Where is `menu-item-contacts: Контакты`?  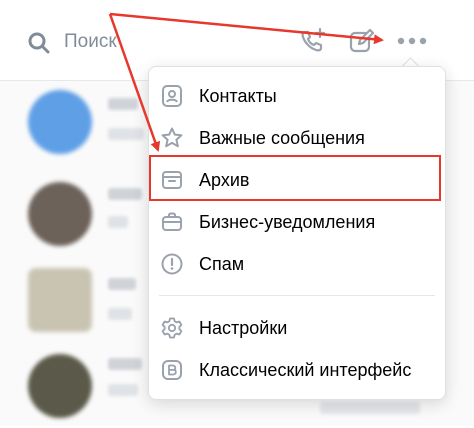 menu-item-contacts: Контакты is located at coordinates (297, 96).